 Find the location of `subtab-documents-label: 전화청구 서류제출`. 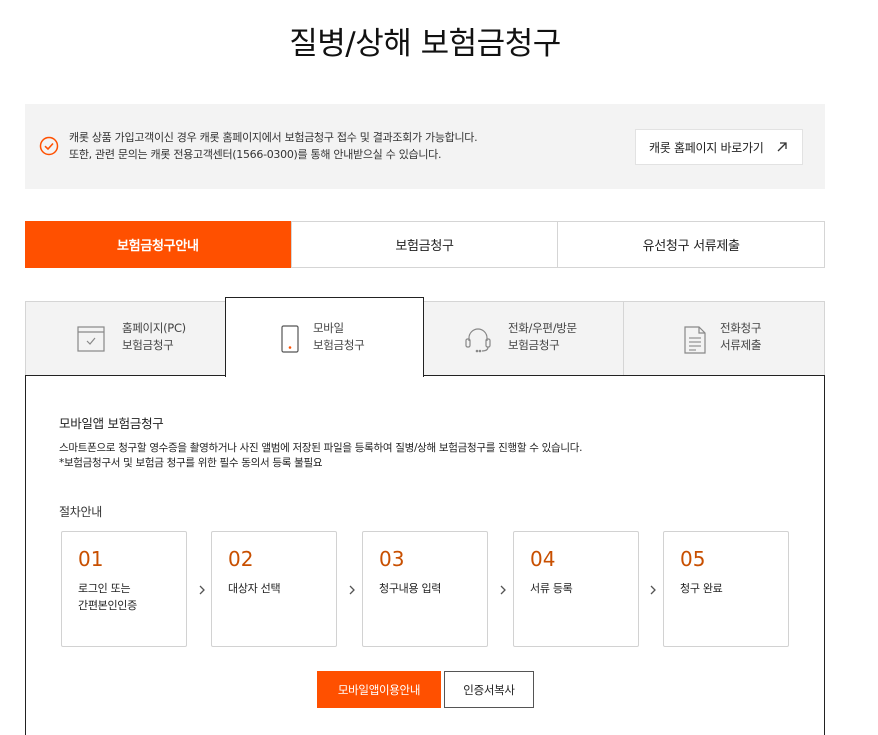

subtab-documents-label: 전화청구 서류제출 is located at coordinates (740, 337).